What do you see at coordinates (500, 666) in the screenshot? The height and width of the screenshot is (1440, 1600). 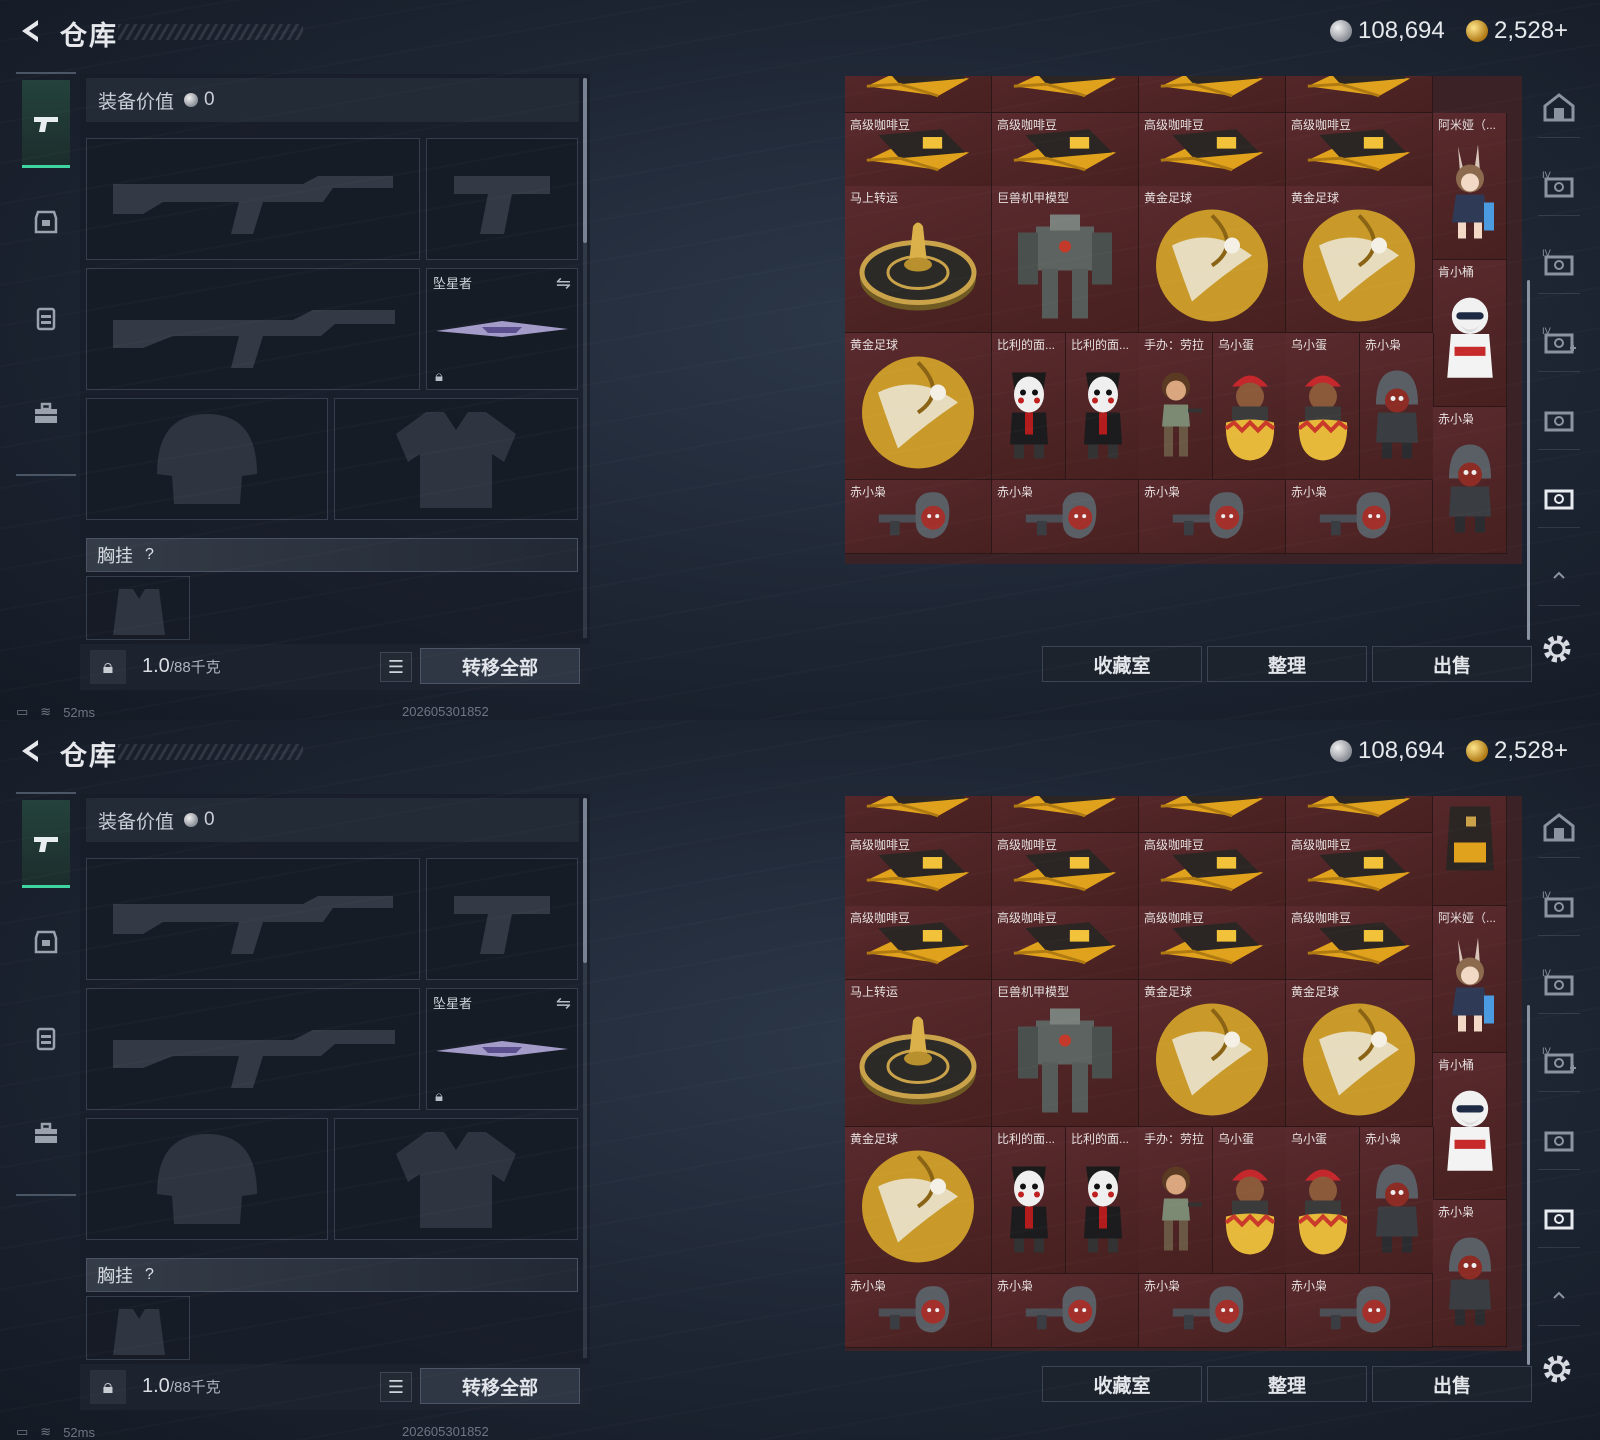 I see `transfer-all-button: 转移全部` at bounding box center [500, 666].